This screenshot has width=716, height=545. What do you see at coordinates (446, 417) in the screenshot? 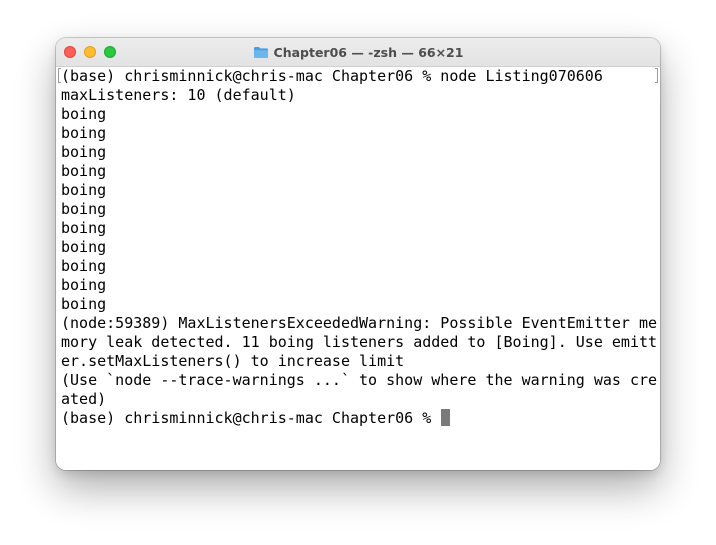
I see `text-cursor` at bounding box center [446, 417].